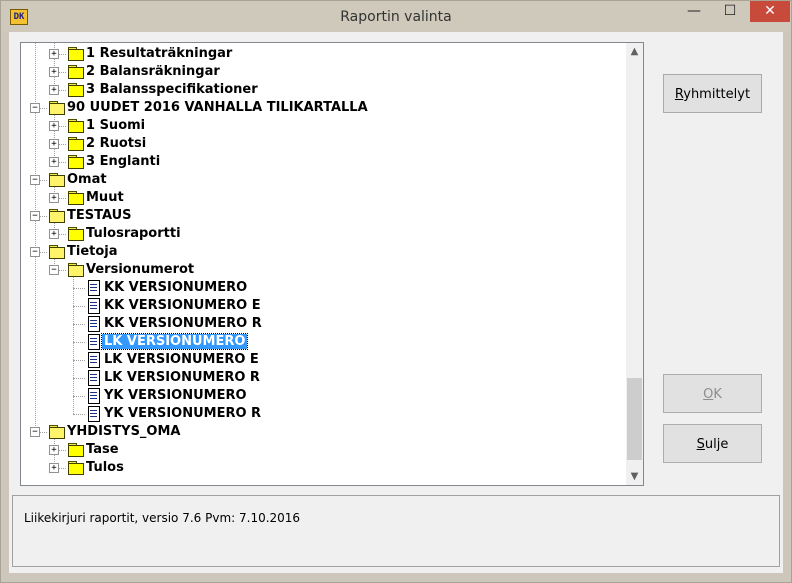  Describe the element at coordinates (323, 126) in the screenshot. I see `tree-folder-item: +1 Suomi` at that location.